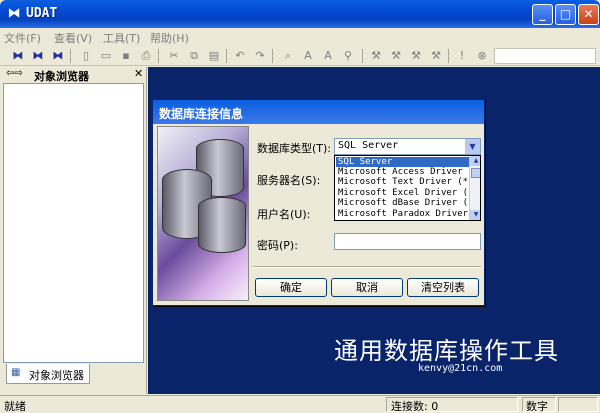 Image resolution: width=600 pixels, height=413 pixels. Describe the element at coordinates (106, 56) in the screenshot. I see `open-folder-icon: ▭` at that location.